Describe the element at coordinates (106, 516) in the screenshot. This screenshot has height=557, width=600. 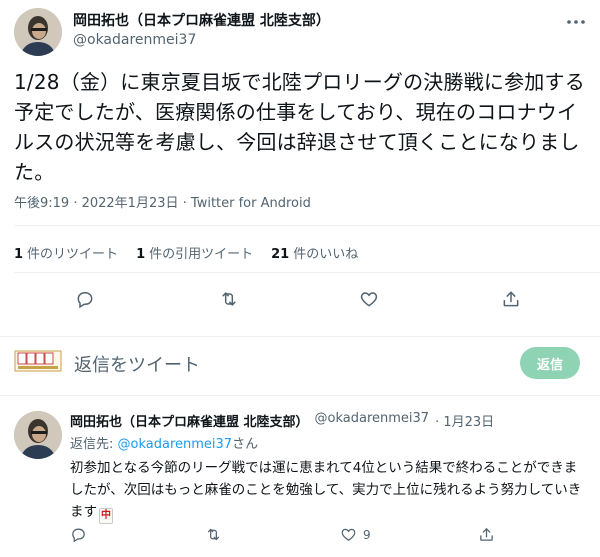
I see `mahjong-tile-icon: 中` at that location.